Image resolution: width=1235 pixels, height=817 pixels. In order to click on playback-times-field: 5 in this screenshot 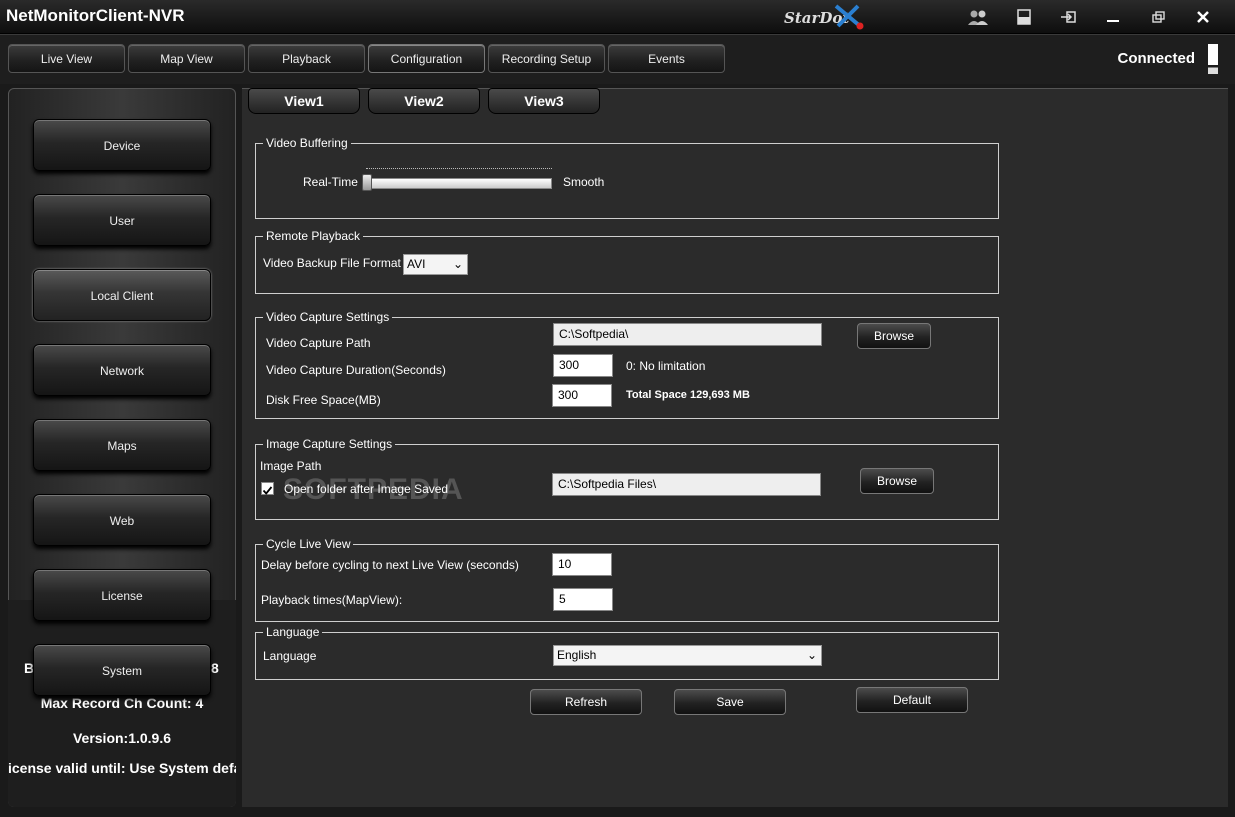, I will do `click(583, 599)`.